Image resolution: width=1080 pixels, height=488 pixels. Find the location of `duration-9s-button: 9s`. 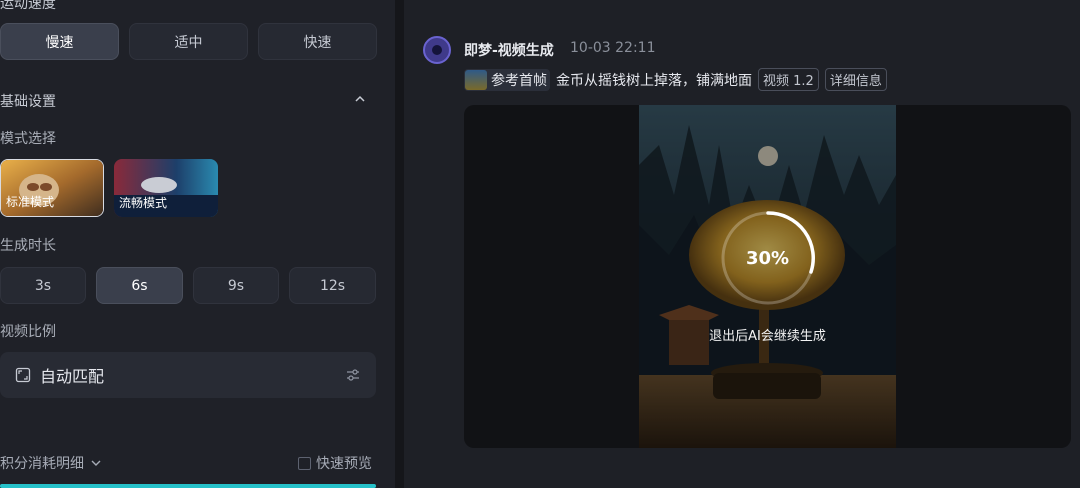

duration-9s-button: 9s is located at coordinates (236, 285).